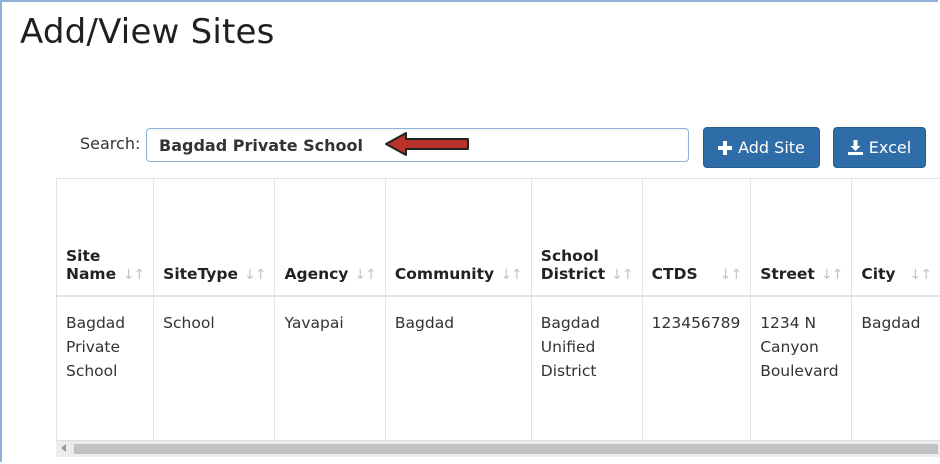 The height and width of the screenshot is (464, 940). I want to click on cell-street: 1234 N Canyon Boulevard, so click(801, 368).